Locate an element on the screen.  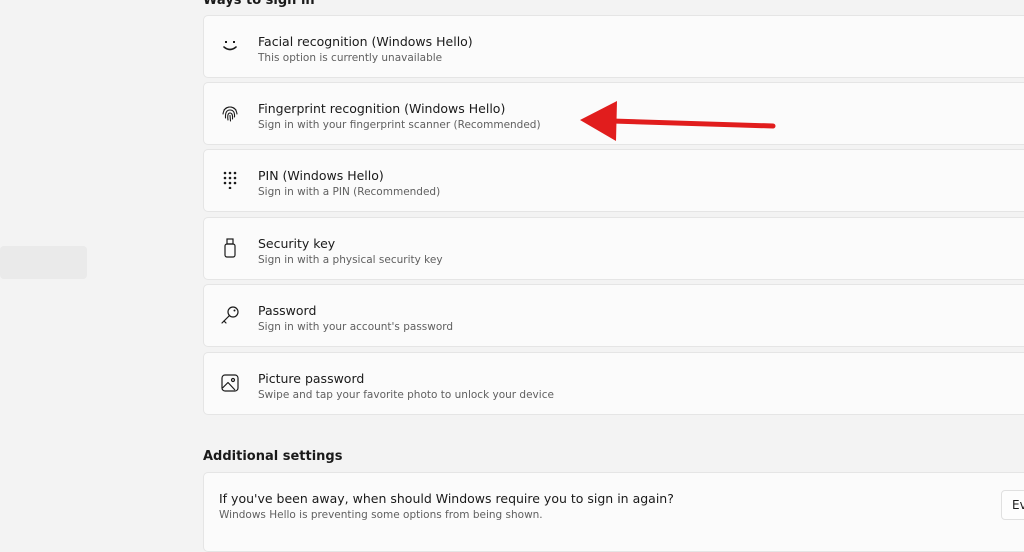
option-subtitle: Sign in with a physical security key is located at coordinates (350, 260).